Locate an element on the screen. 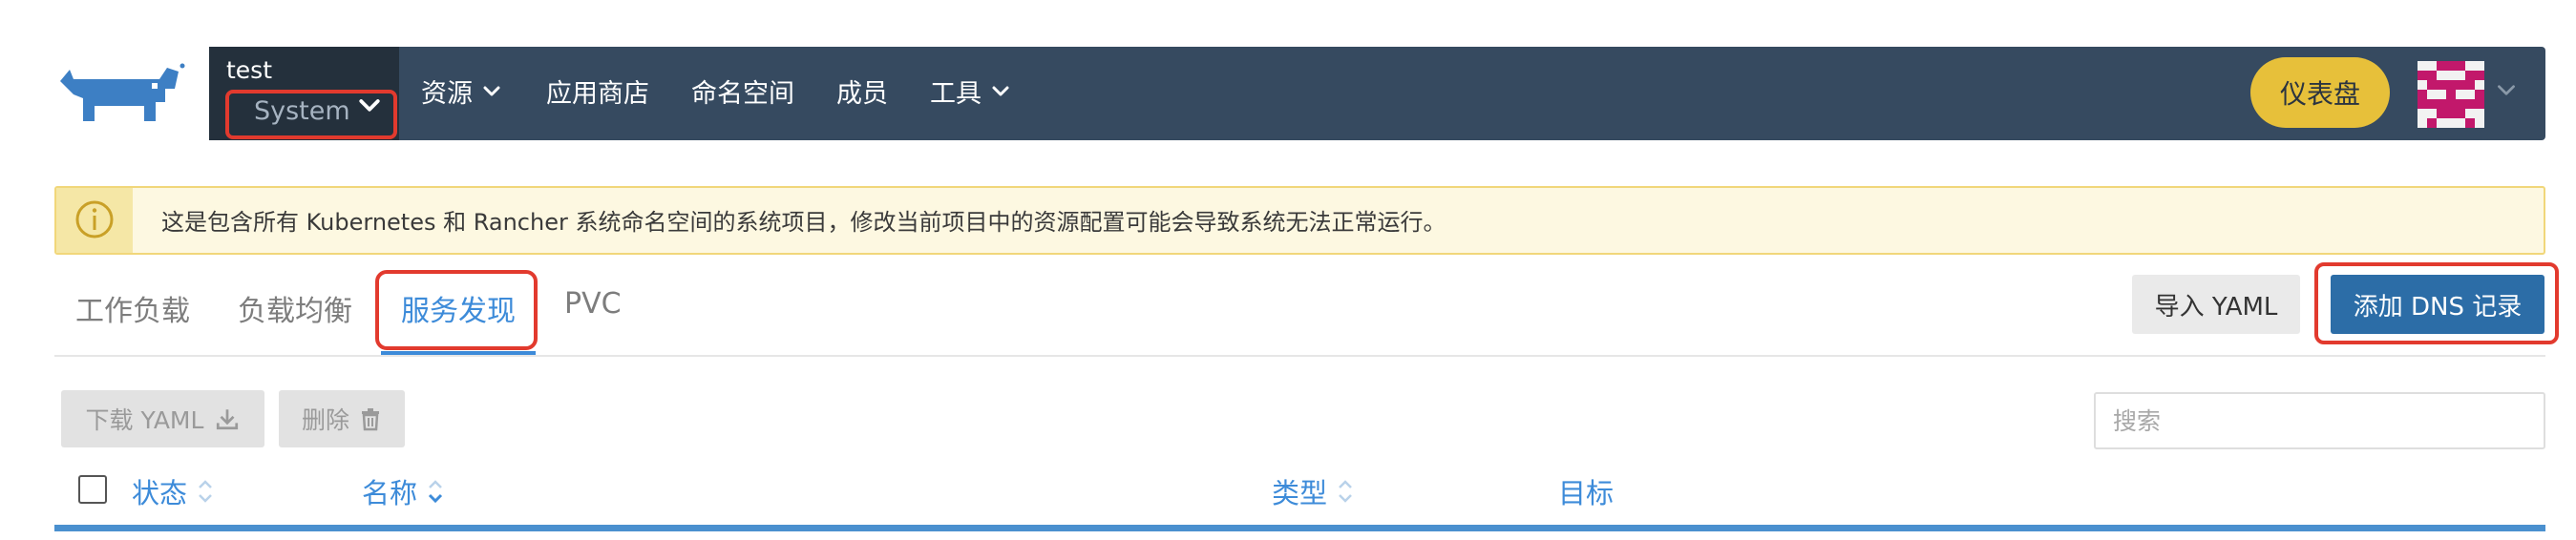 Image resolution: width=2576 pixels, height=540 pixels. column-target-label: 目标 is located at coordinates (1586, 493).